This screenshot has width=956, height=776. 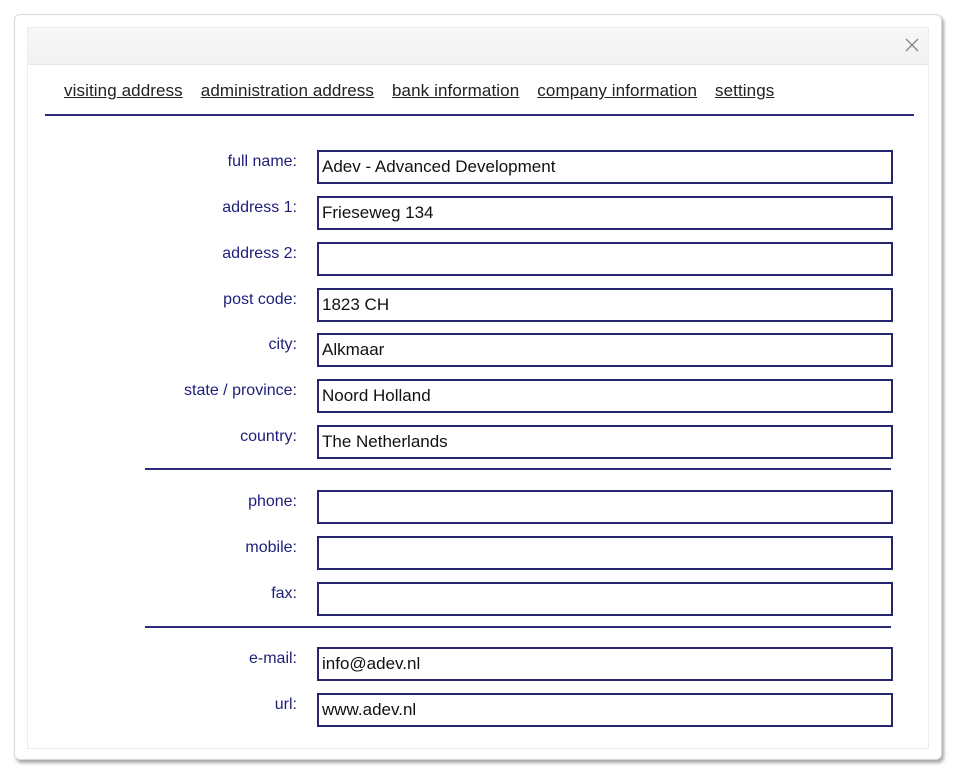 I want to click on phone-input, so click(x=605, y=507).